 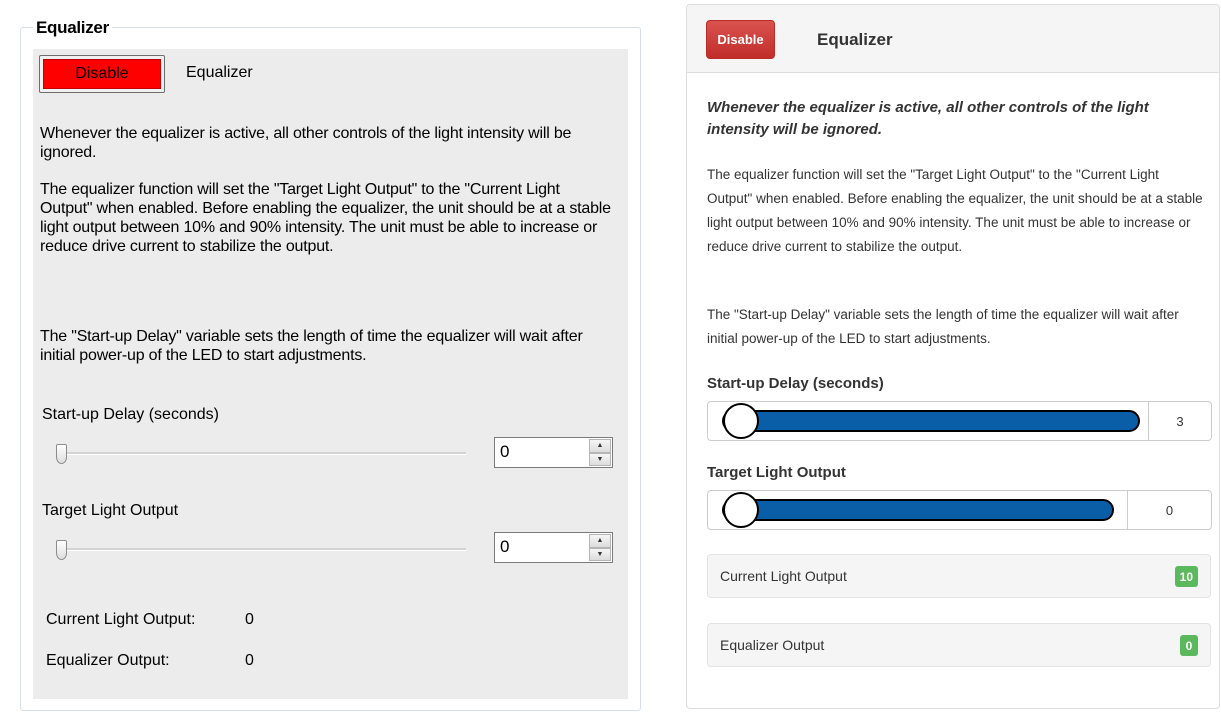 What do you see at coordinates (959, 576) in the screenshot?
I see `current-light-output-row: Current Light Output 10` at bounding box center [959, 576].